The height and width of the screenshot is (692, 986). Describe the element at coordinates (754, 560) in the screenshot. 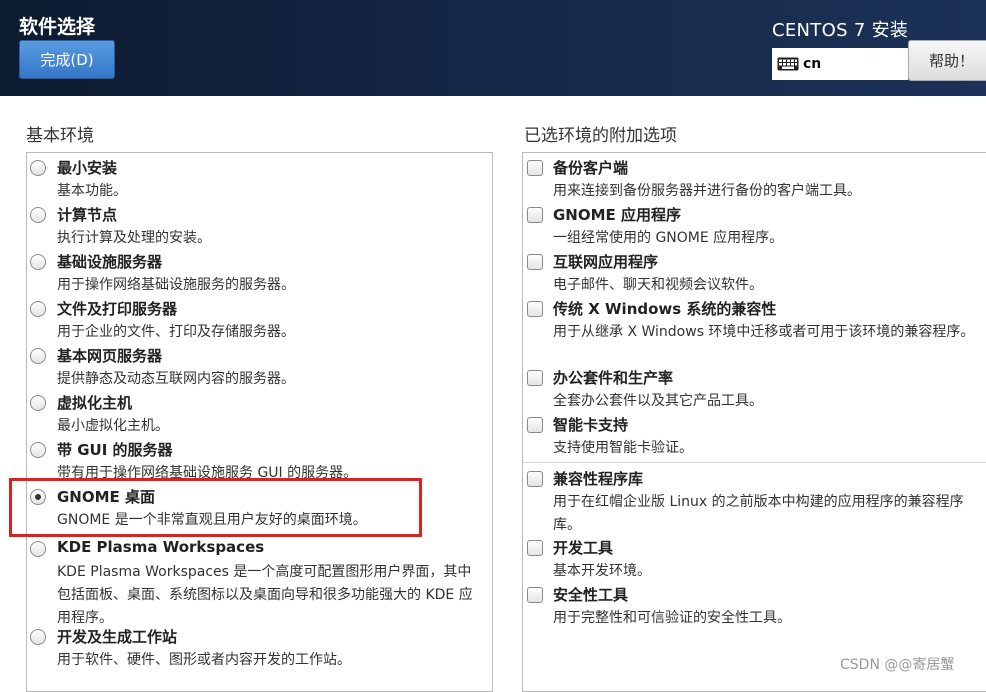

I see `addon-item-dev-tools: 开发工具 基本开发环境。` at that location.